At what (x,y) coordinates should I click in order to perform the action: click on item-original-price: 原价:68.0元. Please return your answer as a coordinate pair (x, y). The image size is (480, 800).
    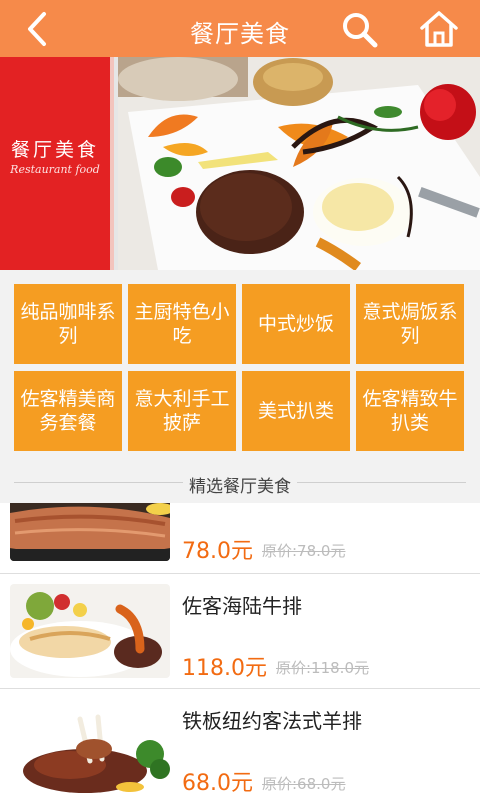
    Looking at the image, I should click on (304, 784).